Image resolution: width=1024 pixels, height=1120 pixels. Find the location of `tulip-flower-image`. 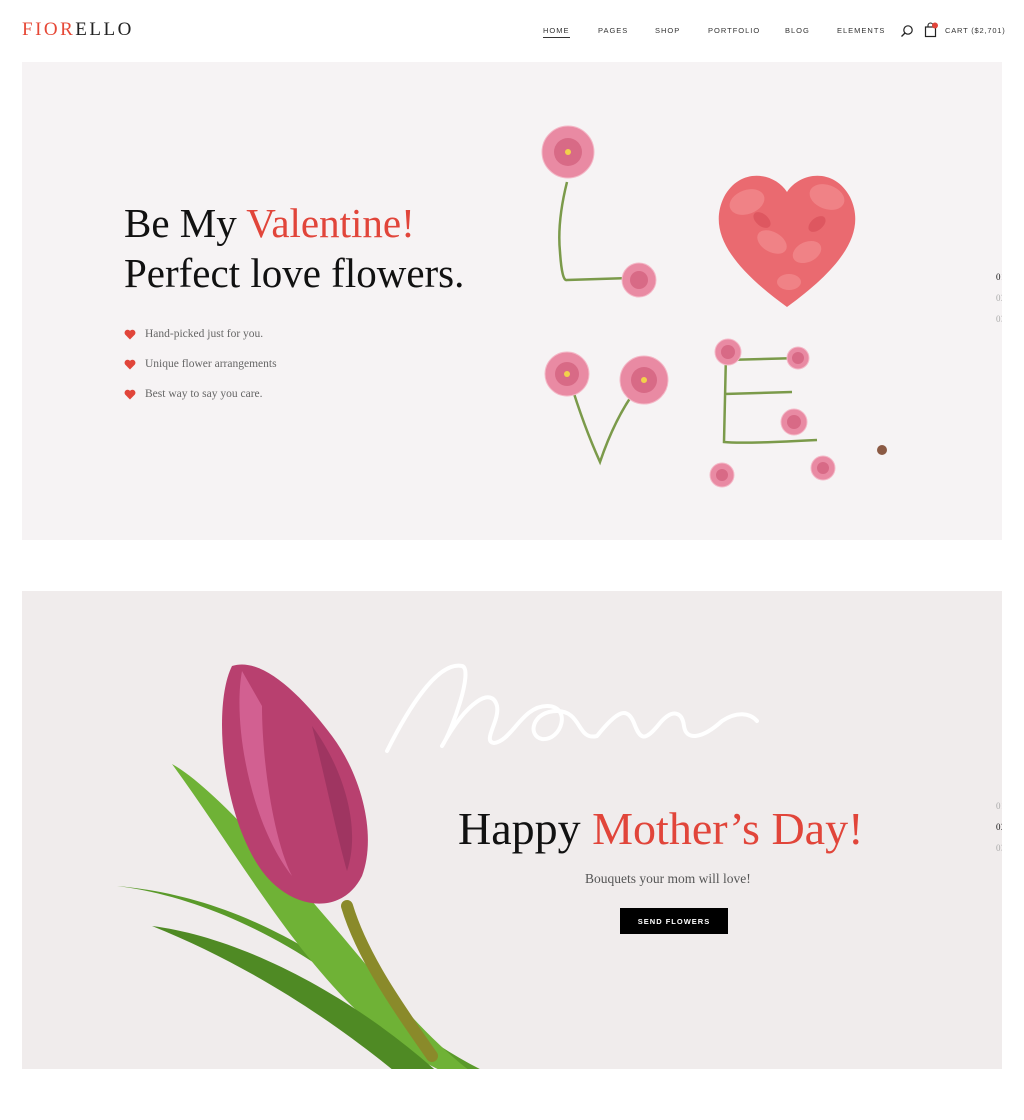

tulip-flower-image is located at coordinates (298, 866).